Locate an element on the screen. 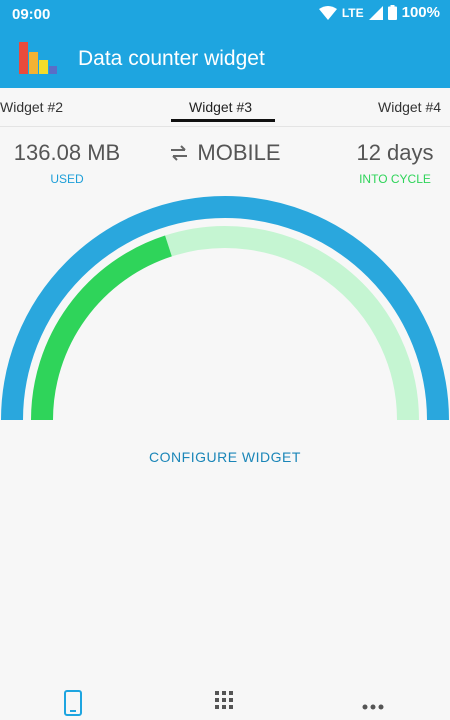 The image size is (450, 720). app-bar: Data counter widget is located at coordinates (225, 58).